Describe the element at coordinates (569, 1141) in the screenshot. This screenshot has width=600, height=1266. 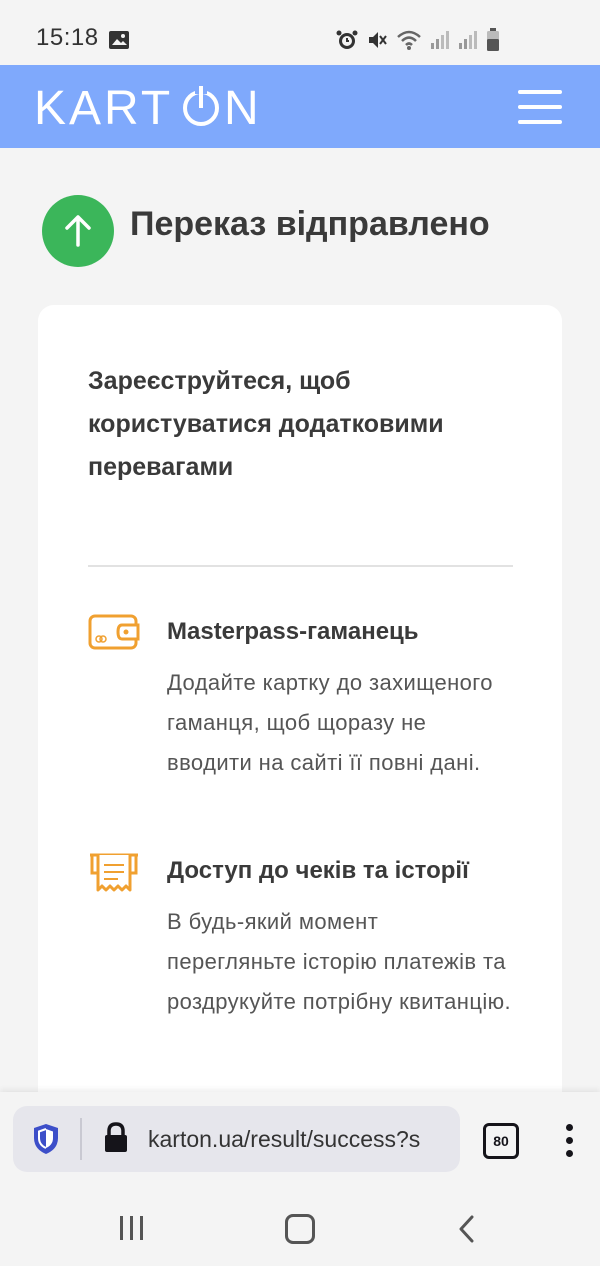
I see `more-options-button` at that location.